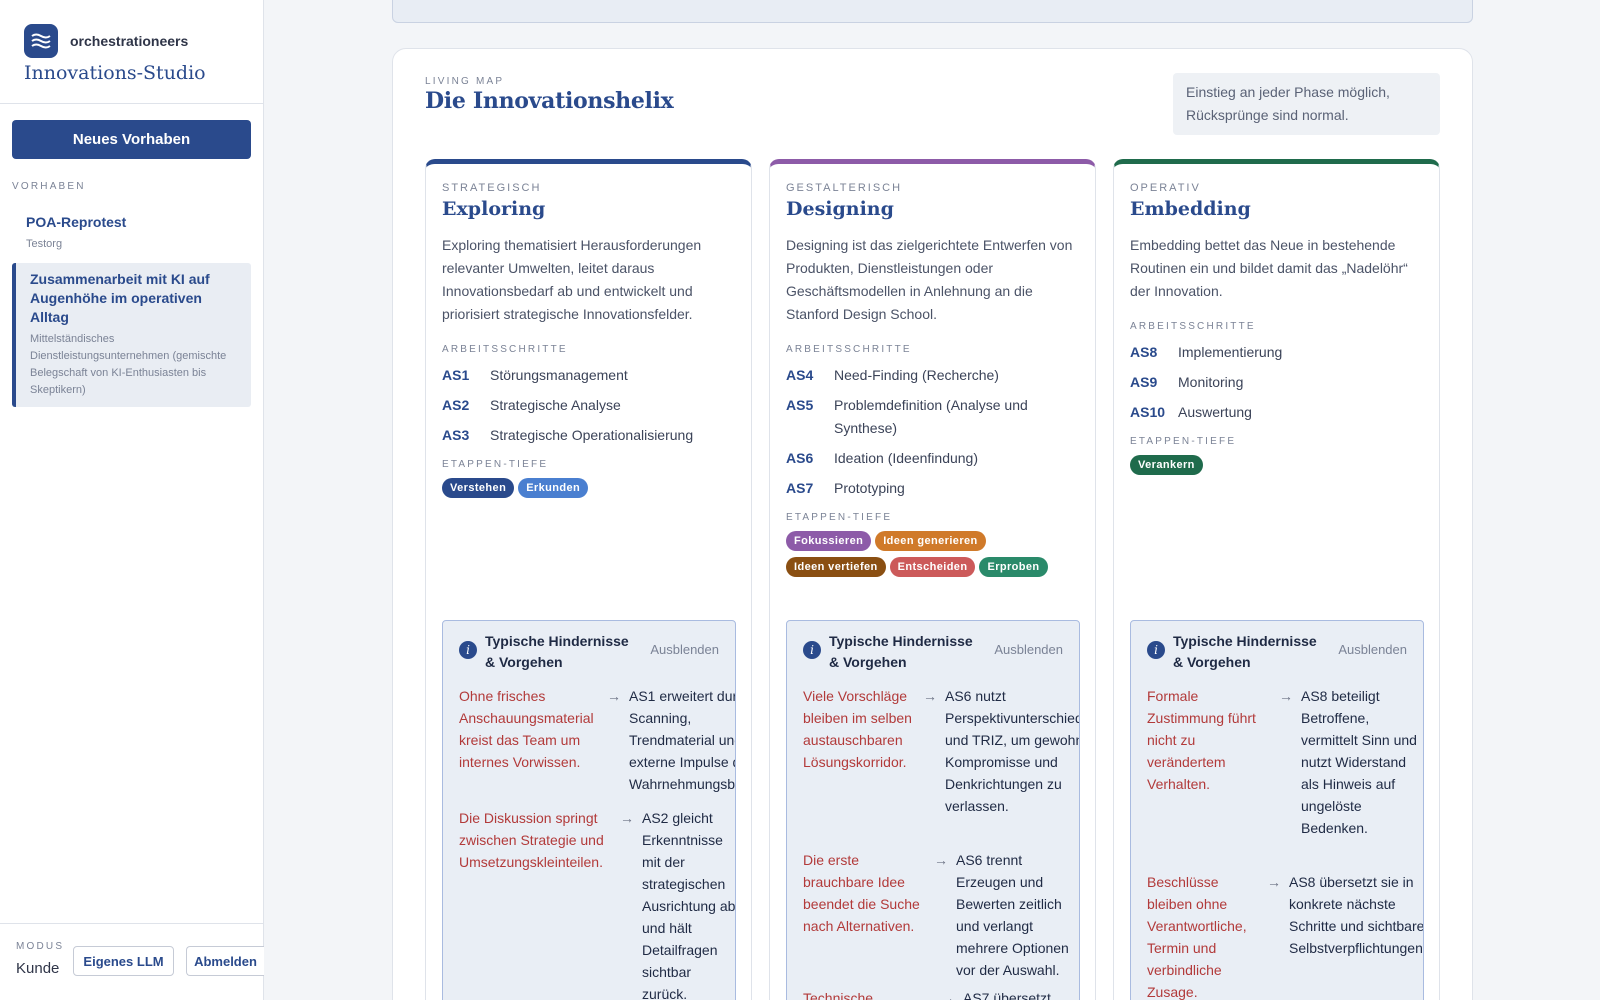 The height and width of the screenshot is (1000, 1600). Describe the element at coordinates (465, 81) in the screenshot. I see `map-kicker: LIVING MAP` at that location.